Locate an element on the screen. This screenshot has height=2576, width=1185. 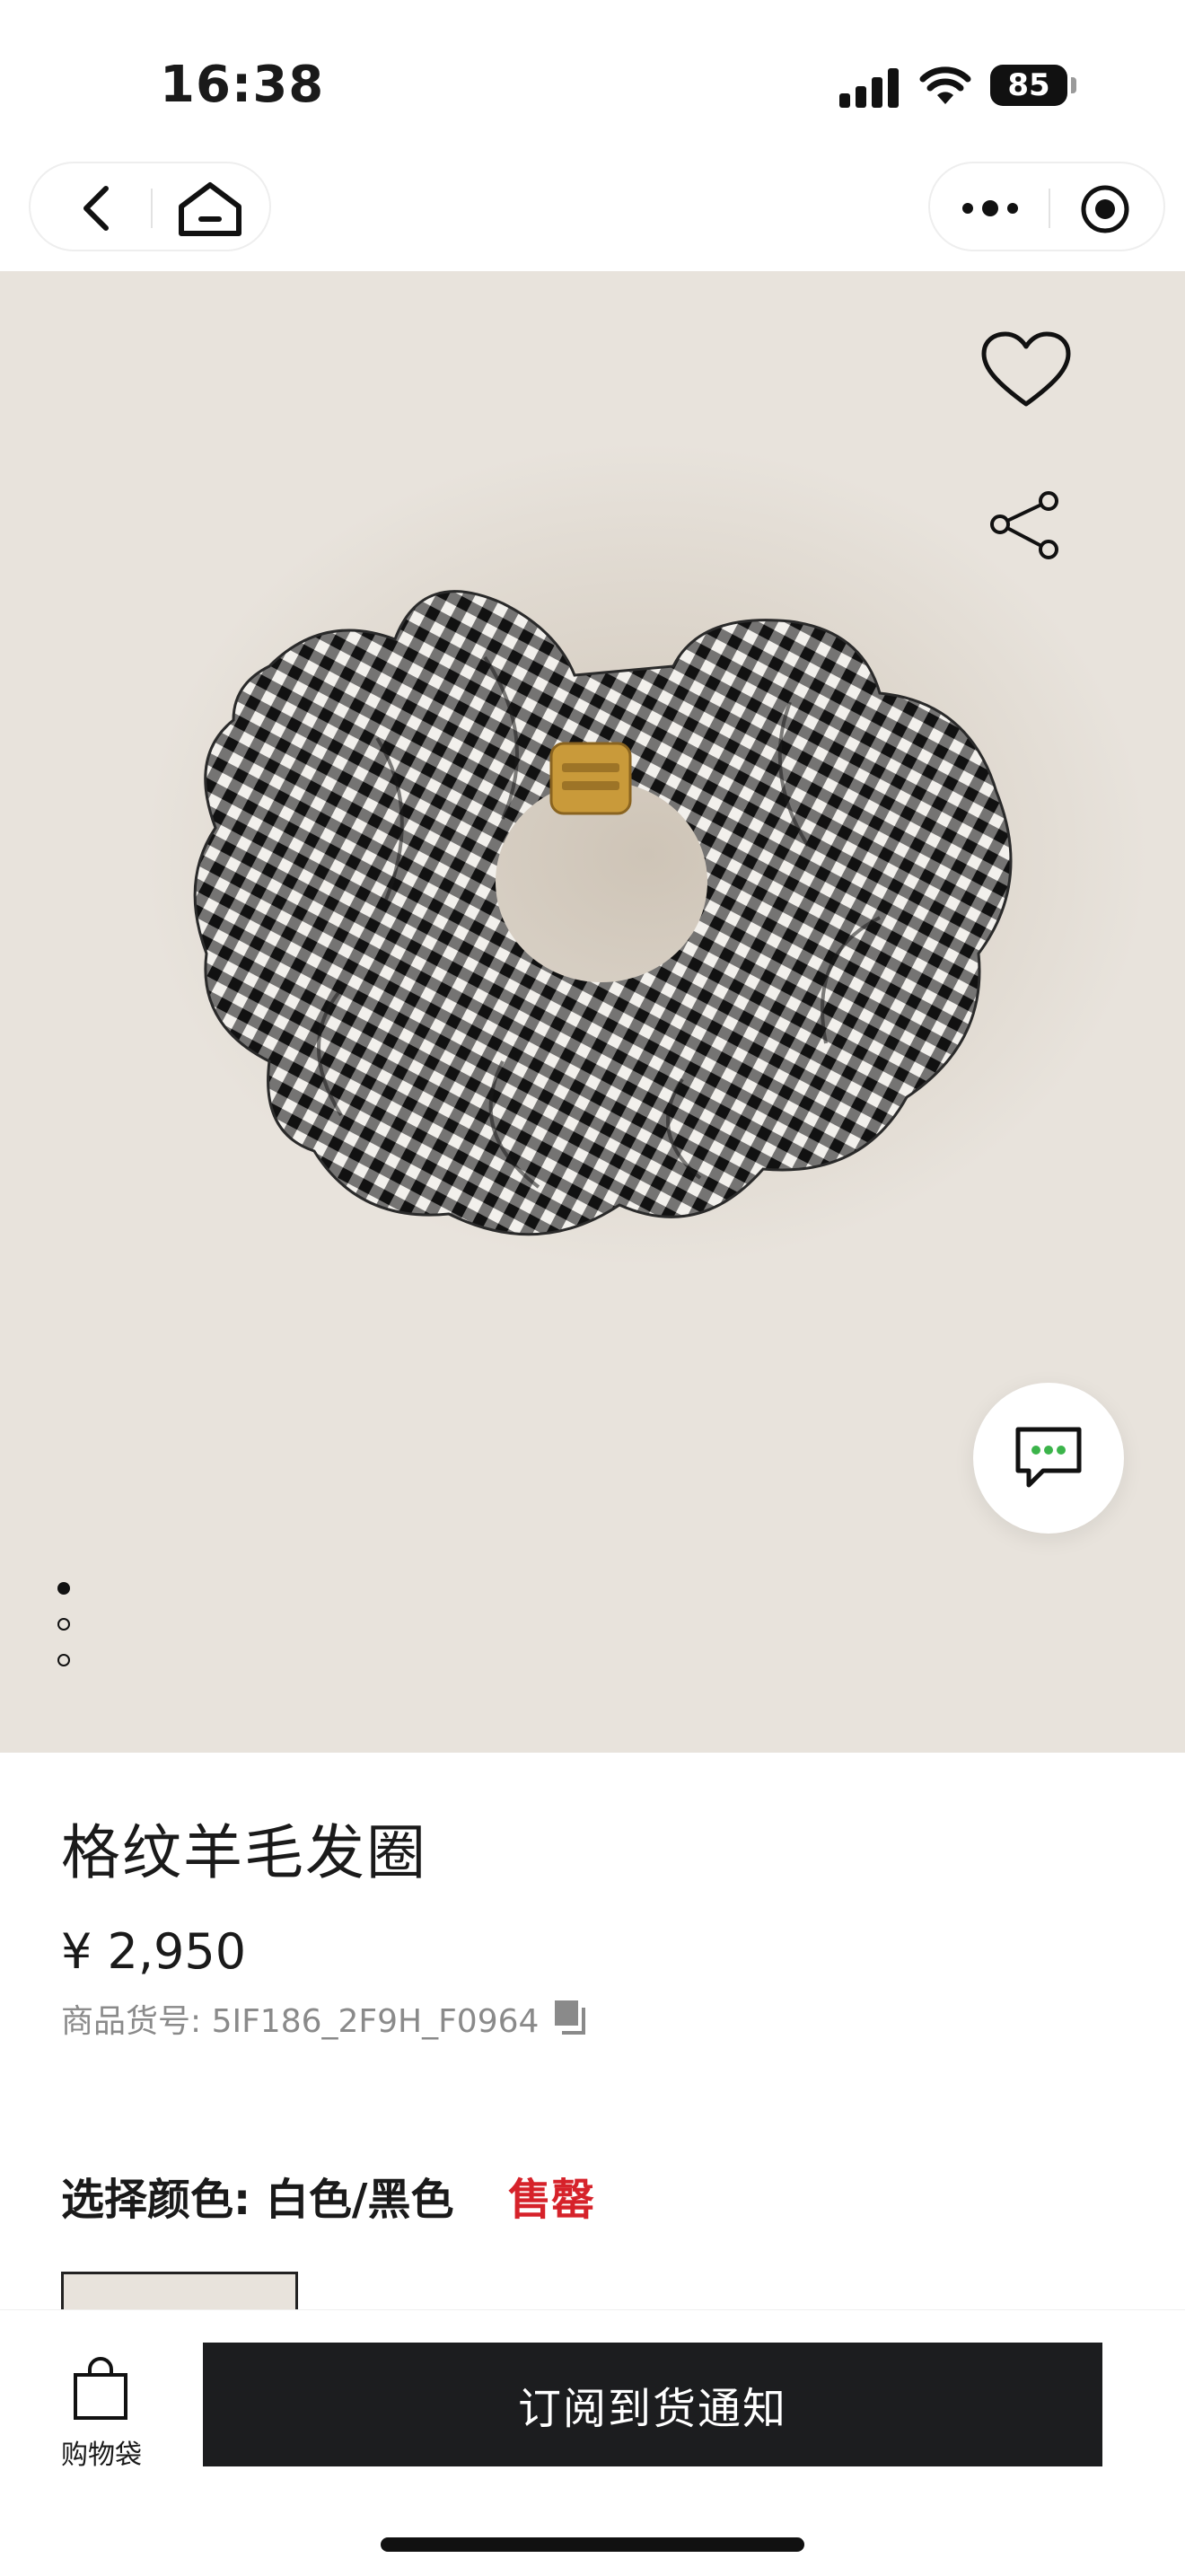
shopping-bag-button: 购物袋 is located at coordinates (101, 2408).